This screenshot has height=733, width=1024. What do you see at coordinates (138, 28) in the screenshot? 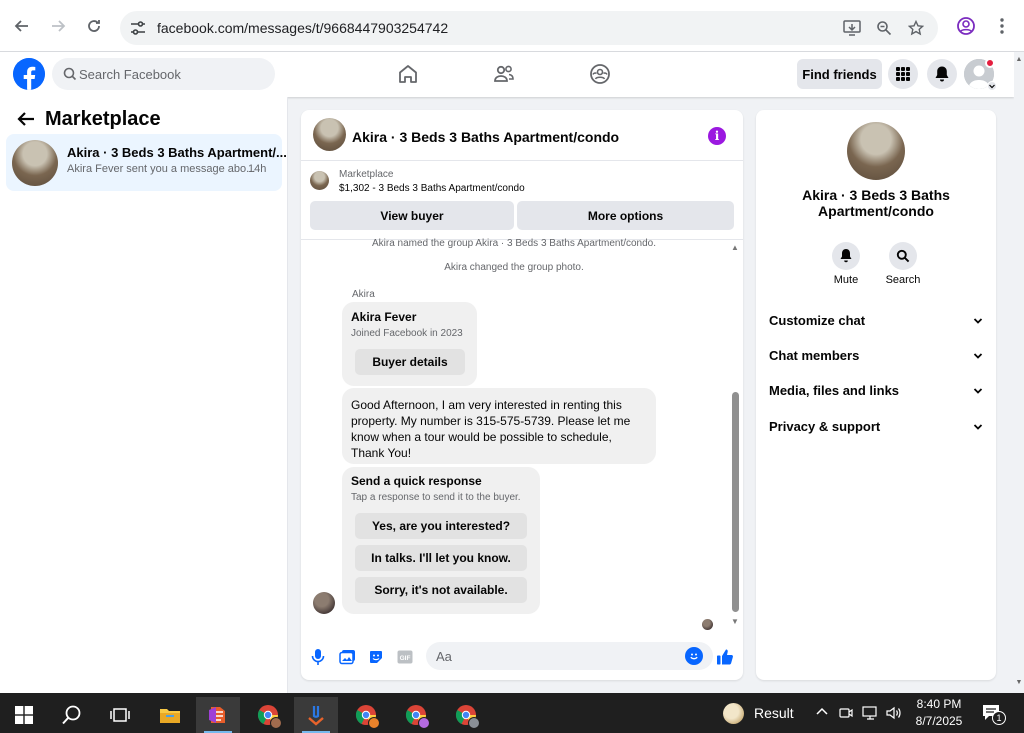
I see `tune-icon` at bounding box center [138, 28].